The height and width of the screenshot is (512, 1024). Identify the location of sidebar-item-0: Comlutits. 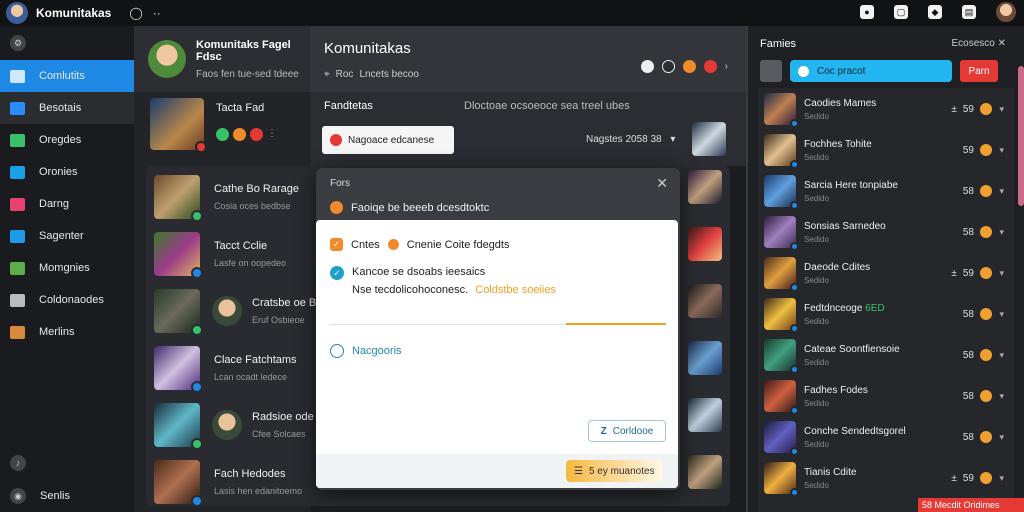
(67, 76).